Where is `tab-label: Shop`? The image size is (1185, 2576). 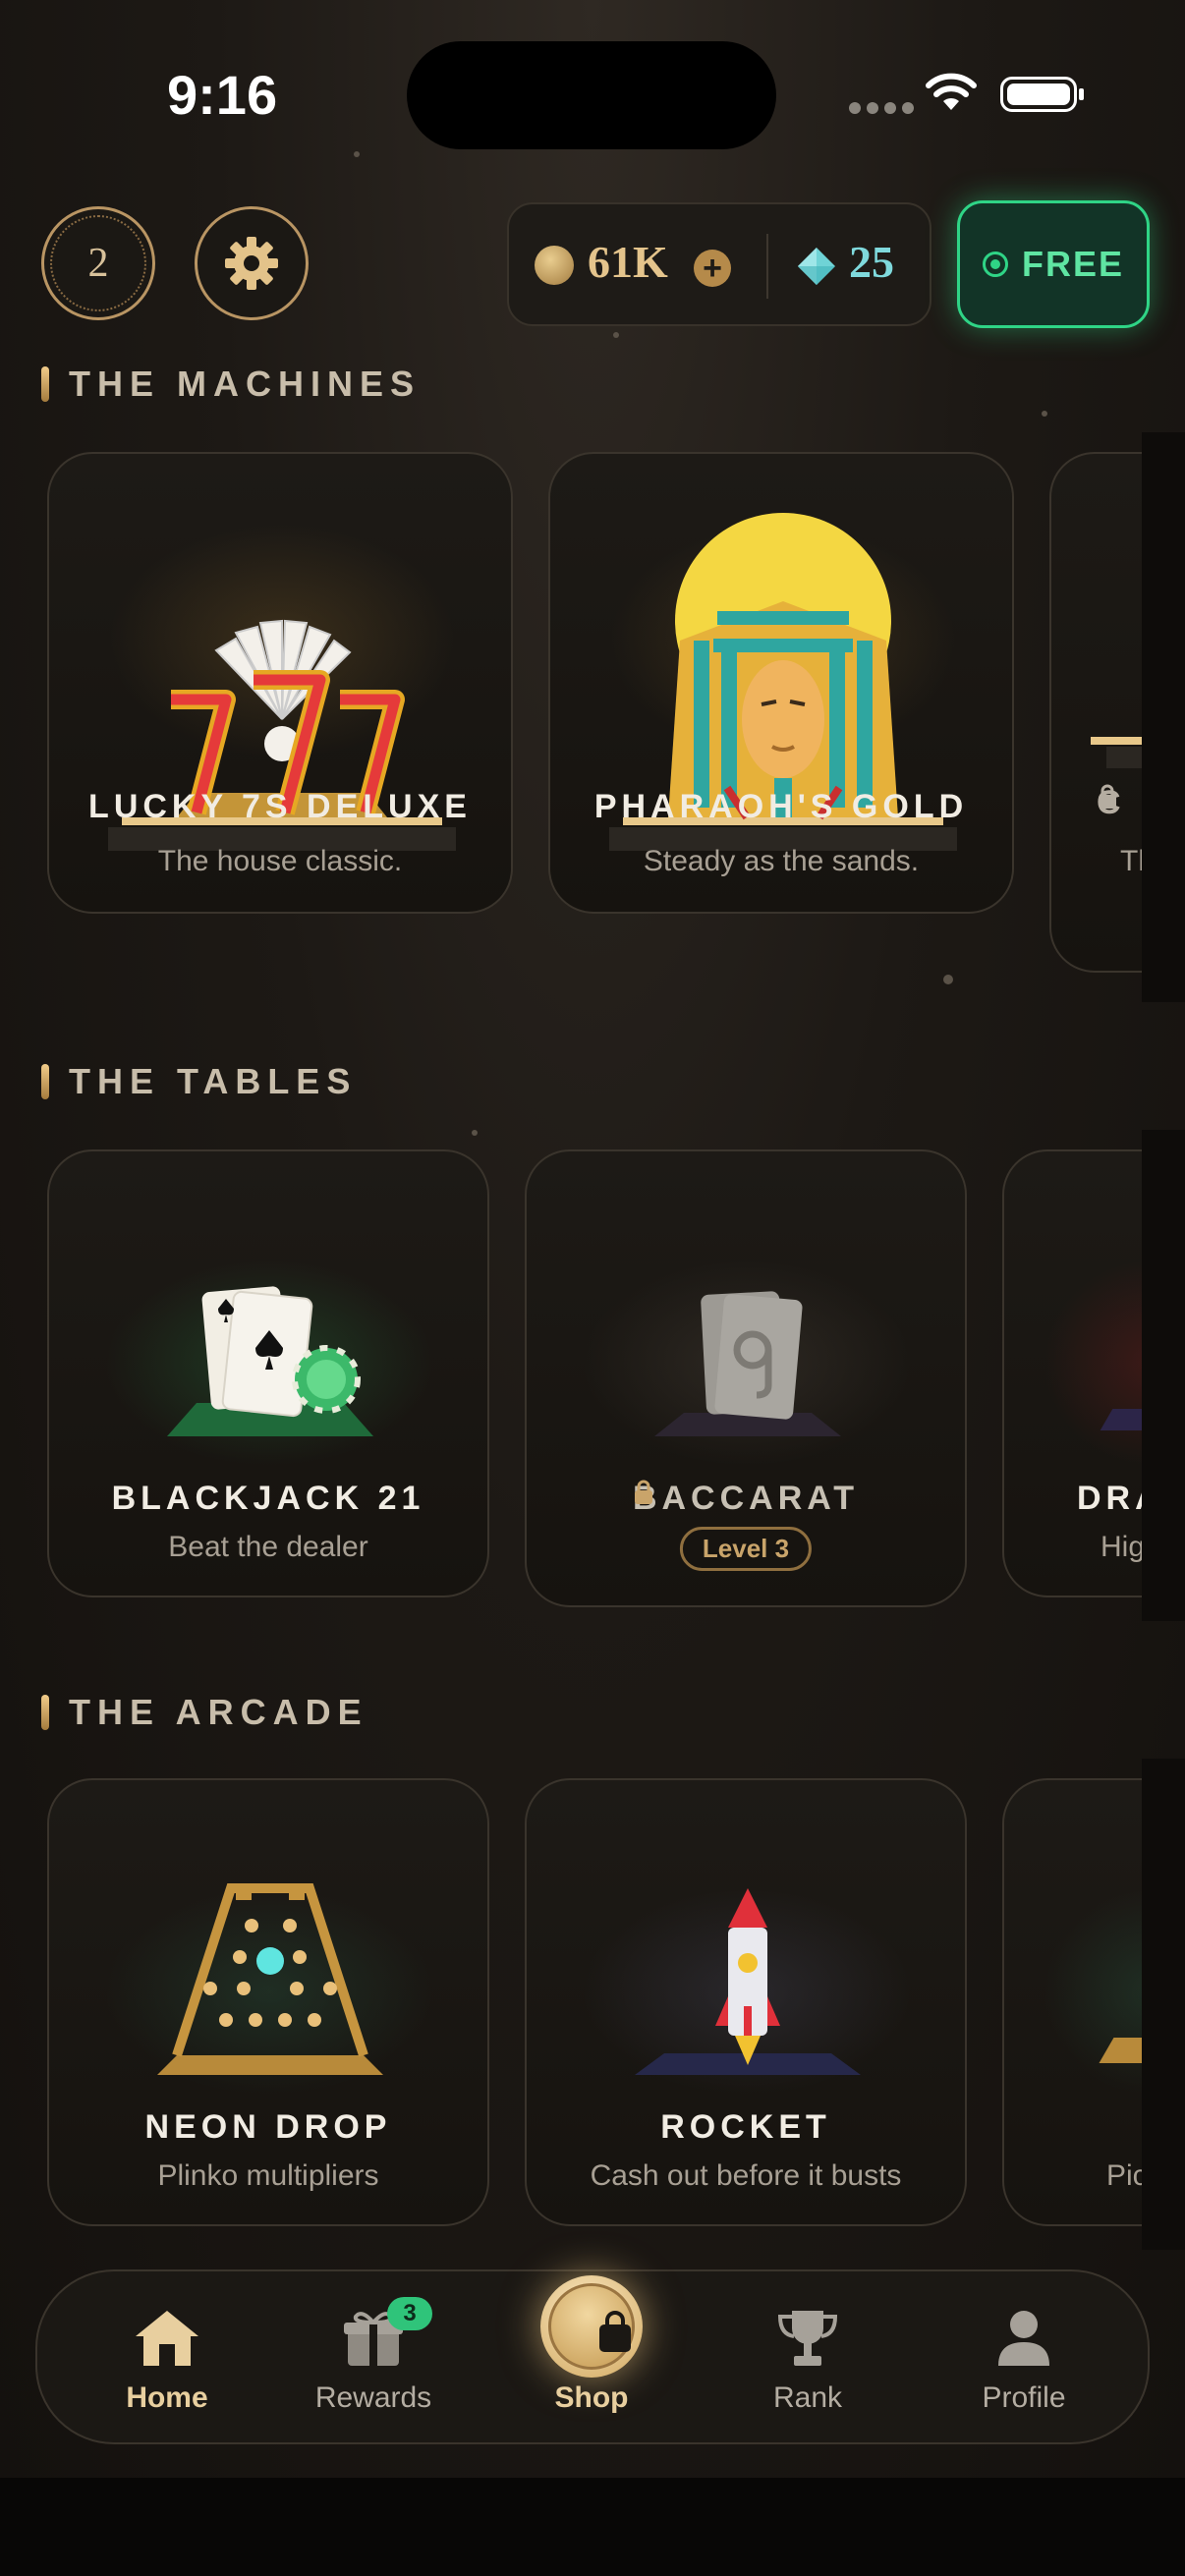
tab-label: Shop is located at coordinates (592, 2397).